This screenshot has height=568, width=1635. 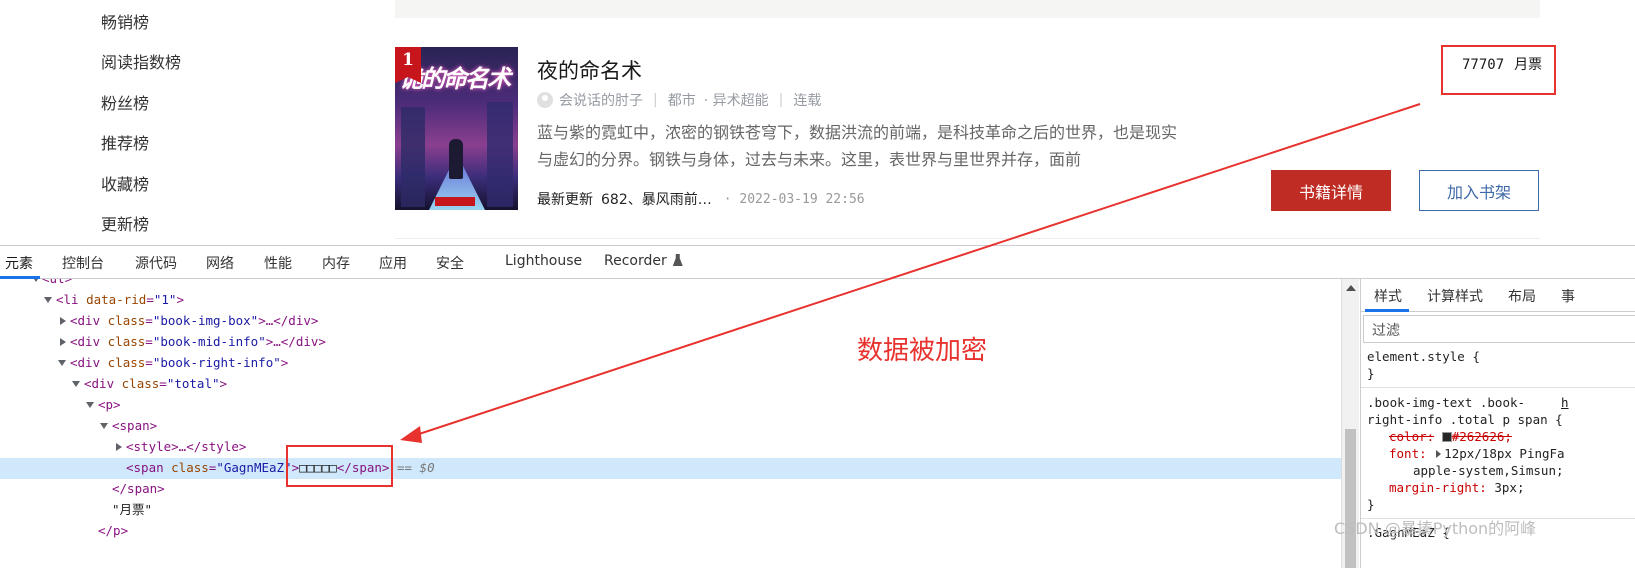 What do you see at coordinates (1477, 453) in the screenshot?
I see `css-declaration: font: 12px/18px PingFa` at bounding box center [1477, 453].